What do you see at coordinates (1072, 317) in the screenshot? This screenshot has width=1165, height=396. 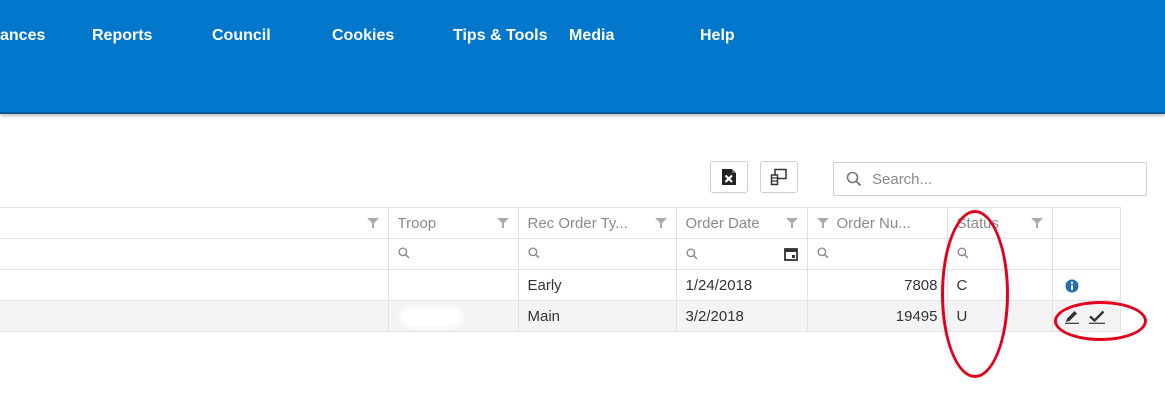 I see `edit-icon` at bounding box center [1072, 317].